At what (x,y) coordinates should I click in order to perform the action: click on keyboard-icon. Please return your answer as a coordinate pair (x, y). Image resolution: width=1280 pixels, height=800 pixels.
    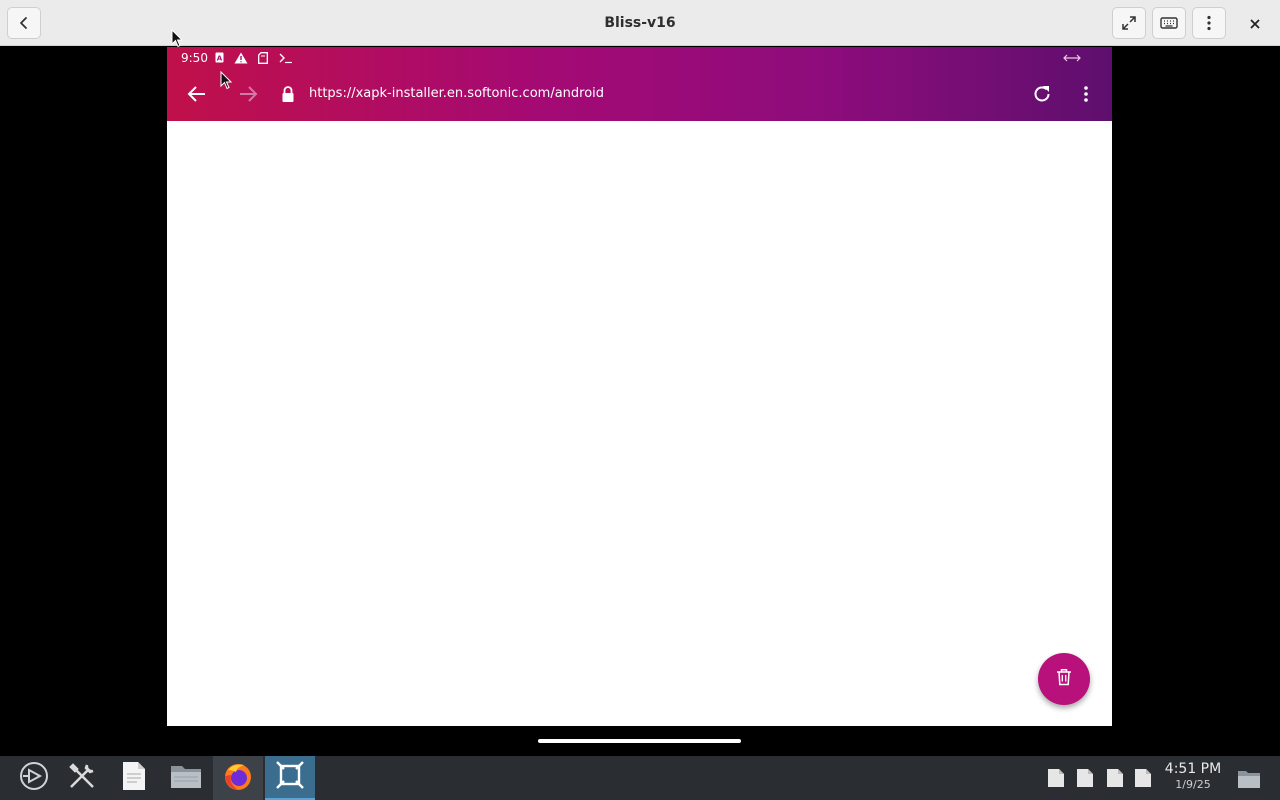
    Looking at the image, I should click on (1169, 23).